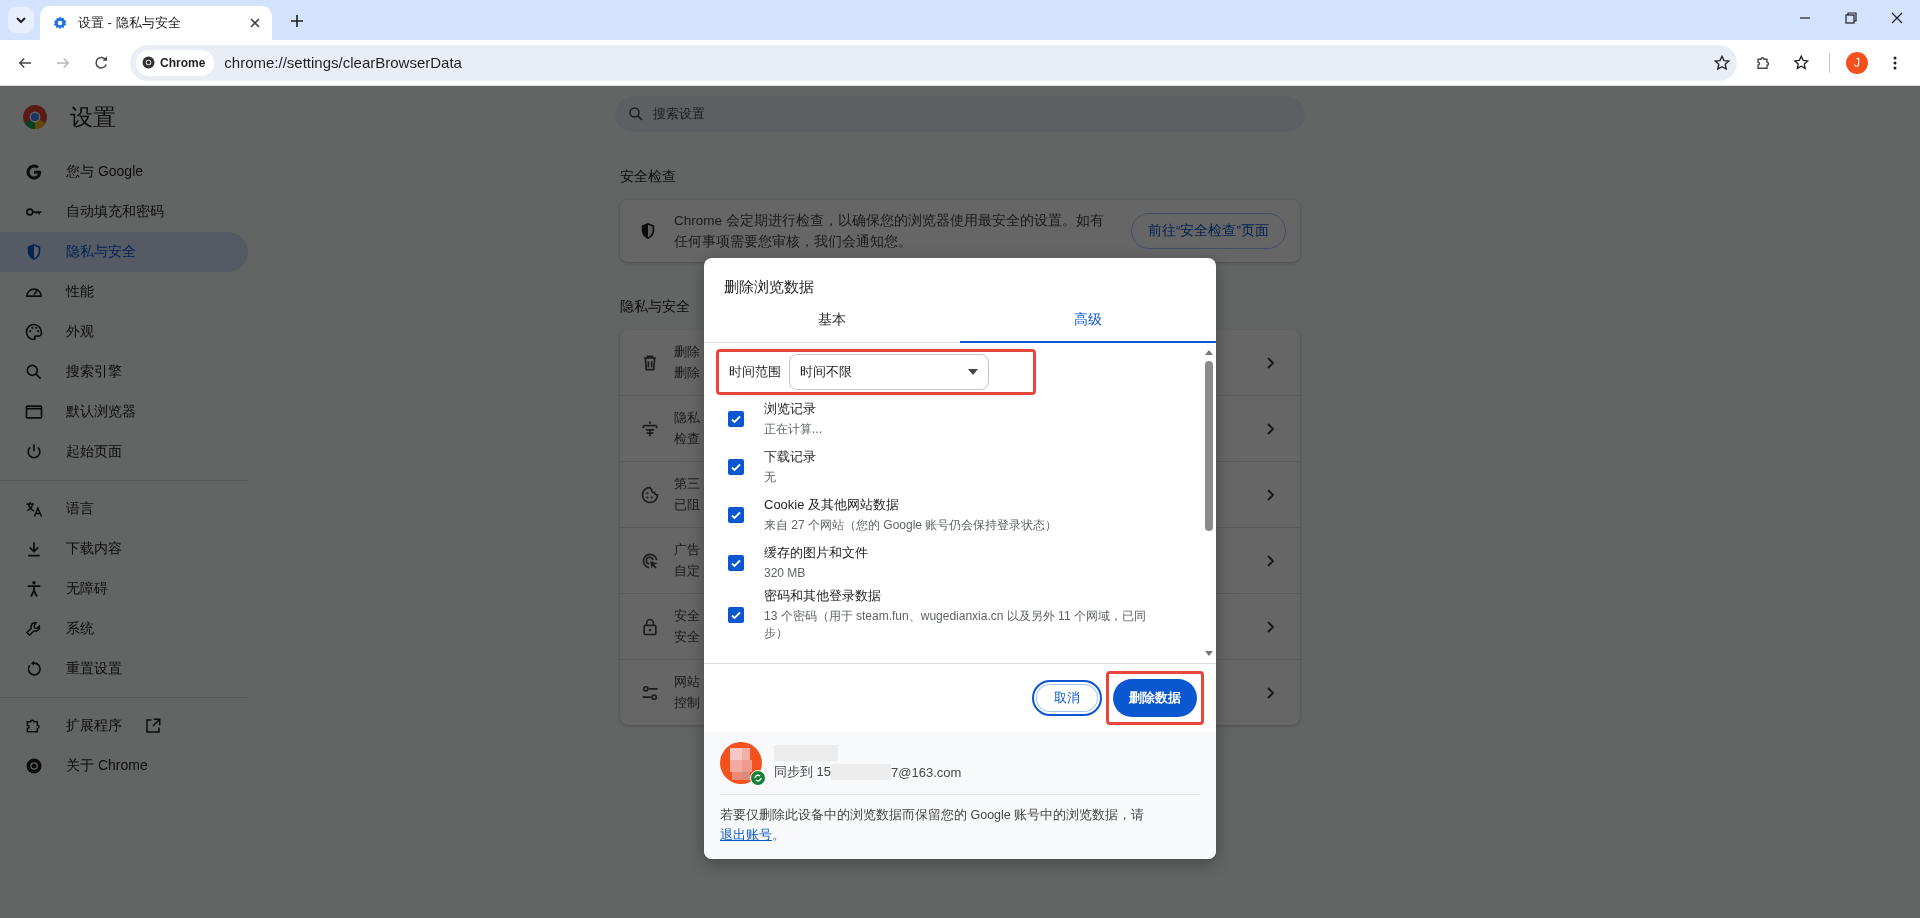  I want to click on row-subtitle: 检查, so click(687, 439).